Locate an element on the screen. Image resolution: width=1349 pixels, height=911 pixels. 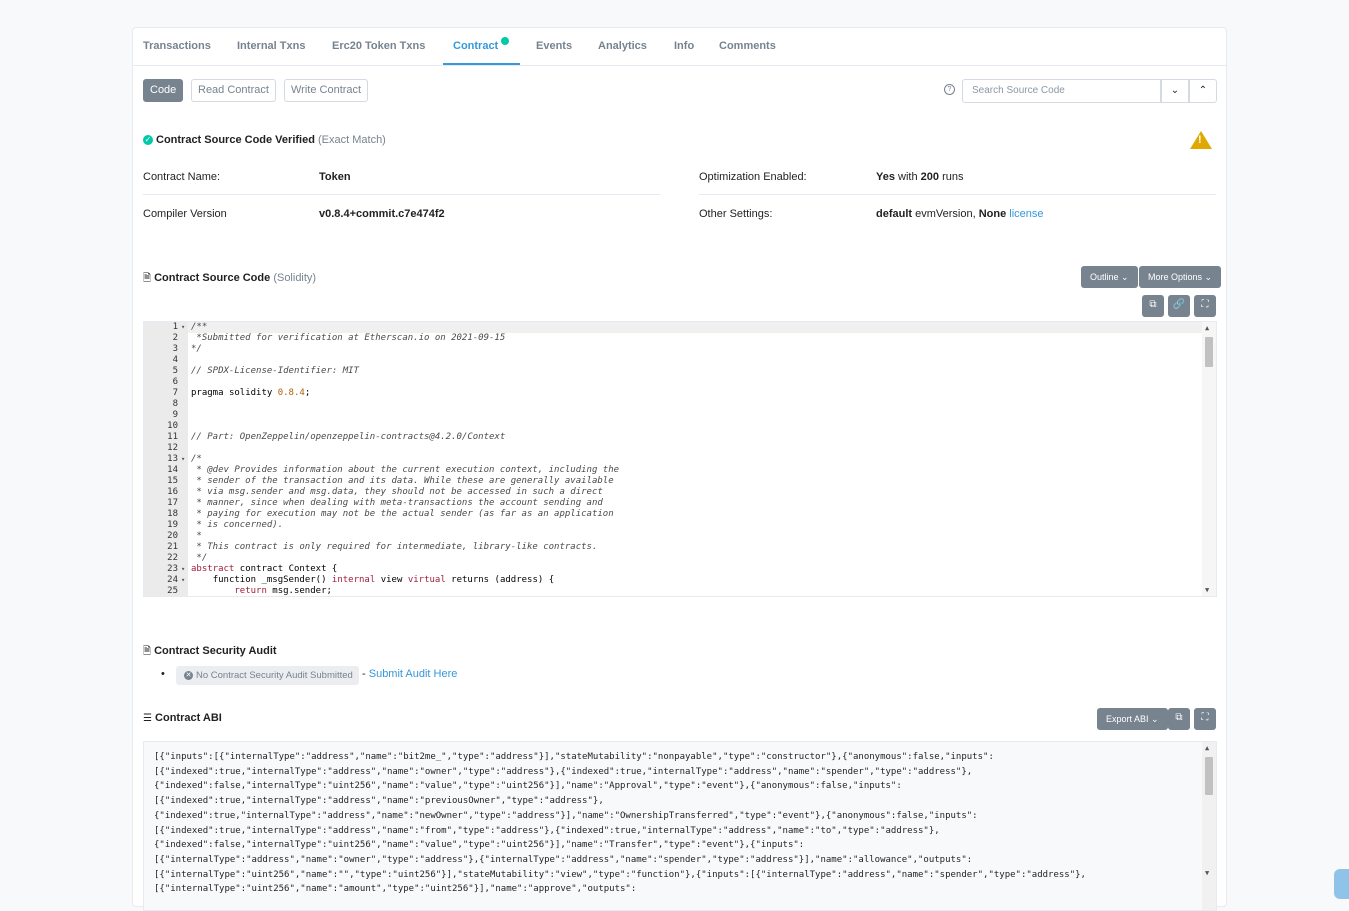
opt-yes: Yes is located at coordinates (885, 177).